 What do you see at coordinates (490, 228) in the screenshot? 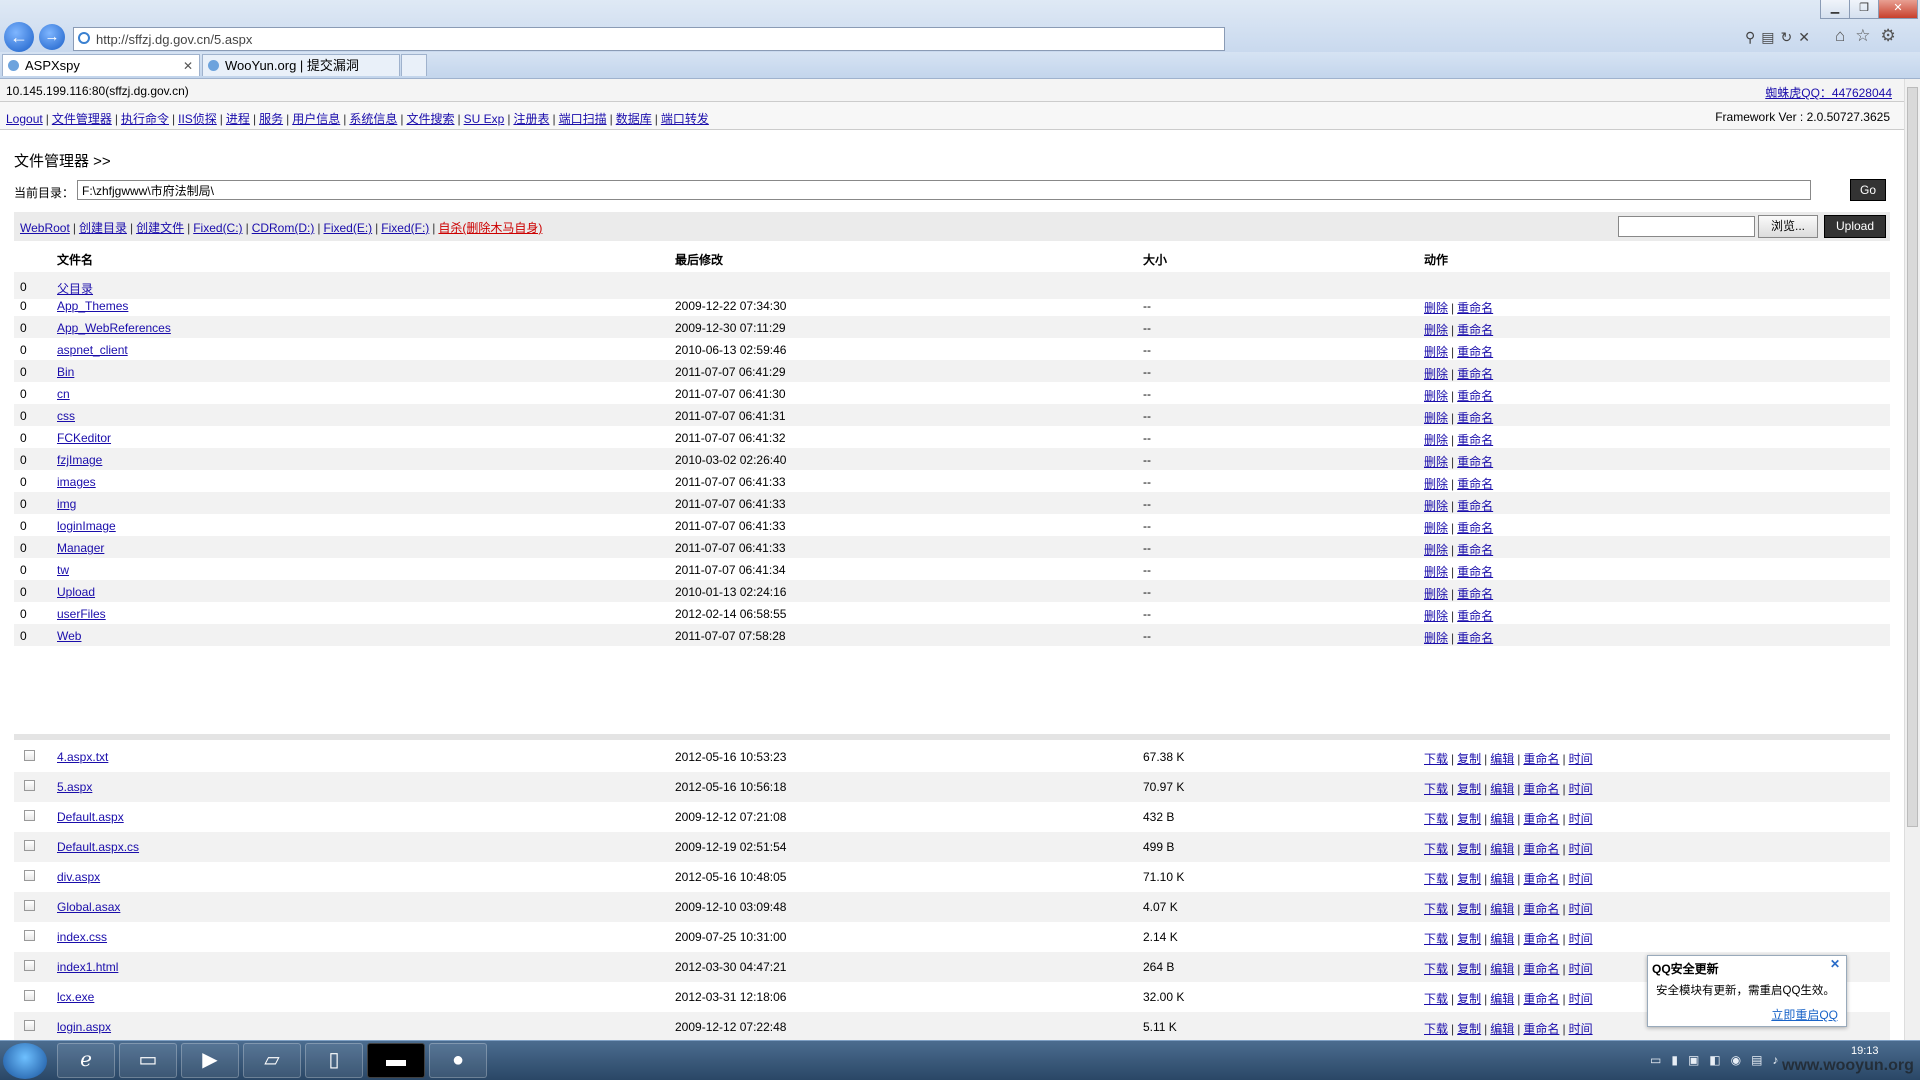
I see `self-delete-link: 自杀(删除木马自身)` at bounding box center [490, 228].